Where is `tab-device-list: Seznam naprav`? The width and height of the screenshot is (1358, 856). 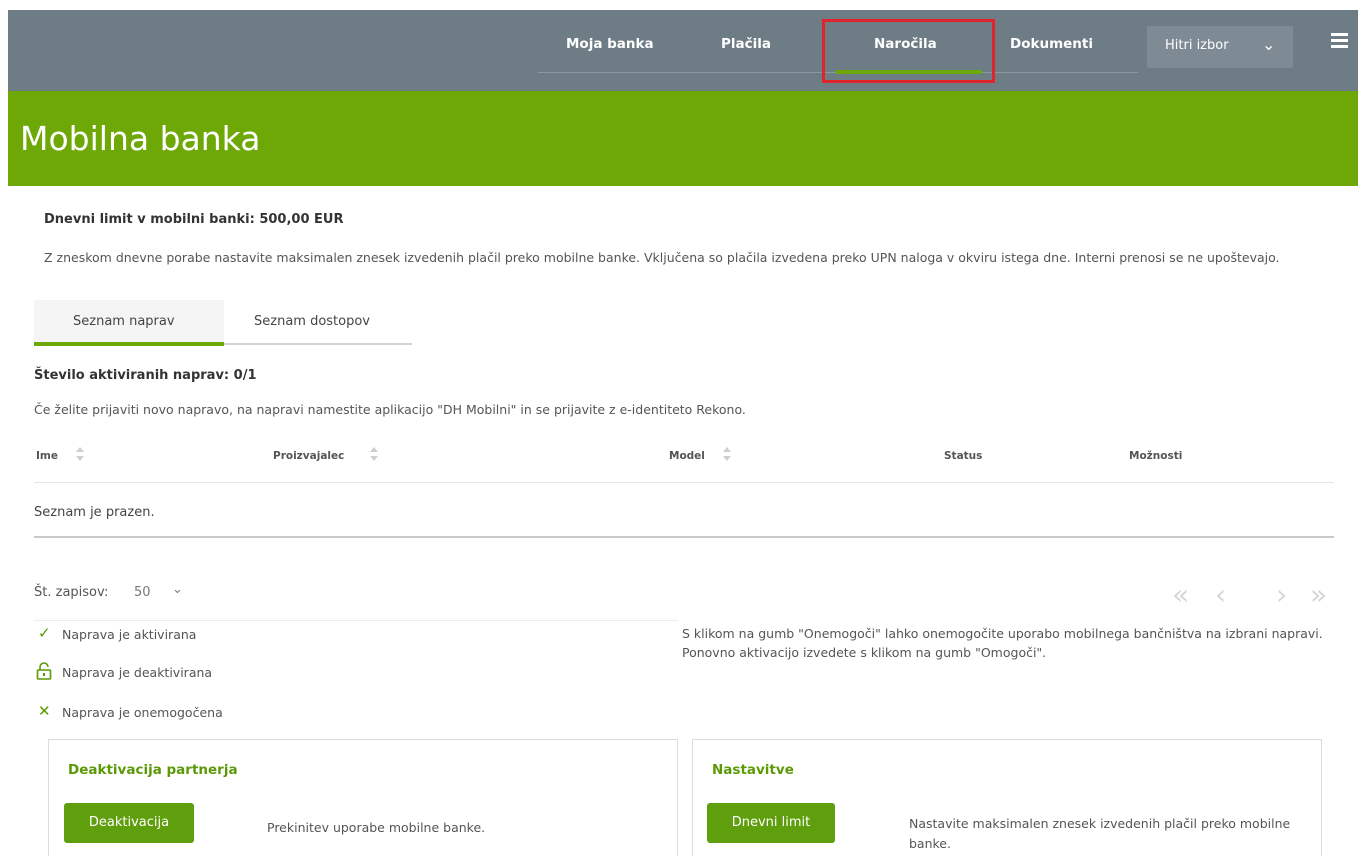 tab-device-list: Seznam naprav is located at coordinates (124, 321).